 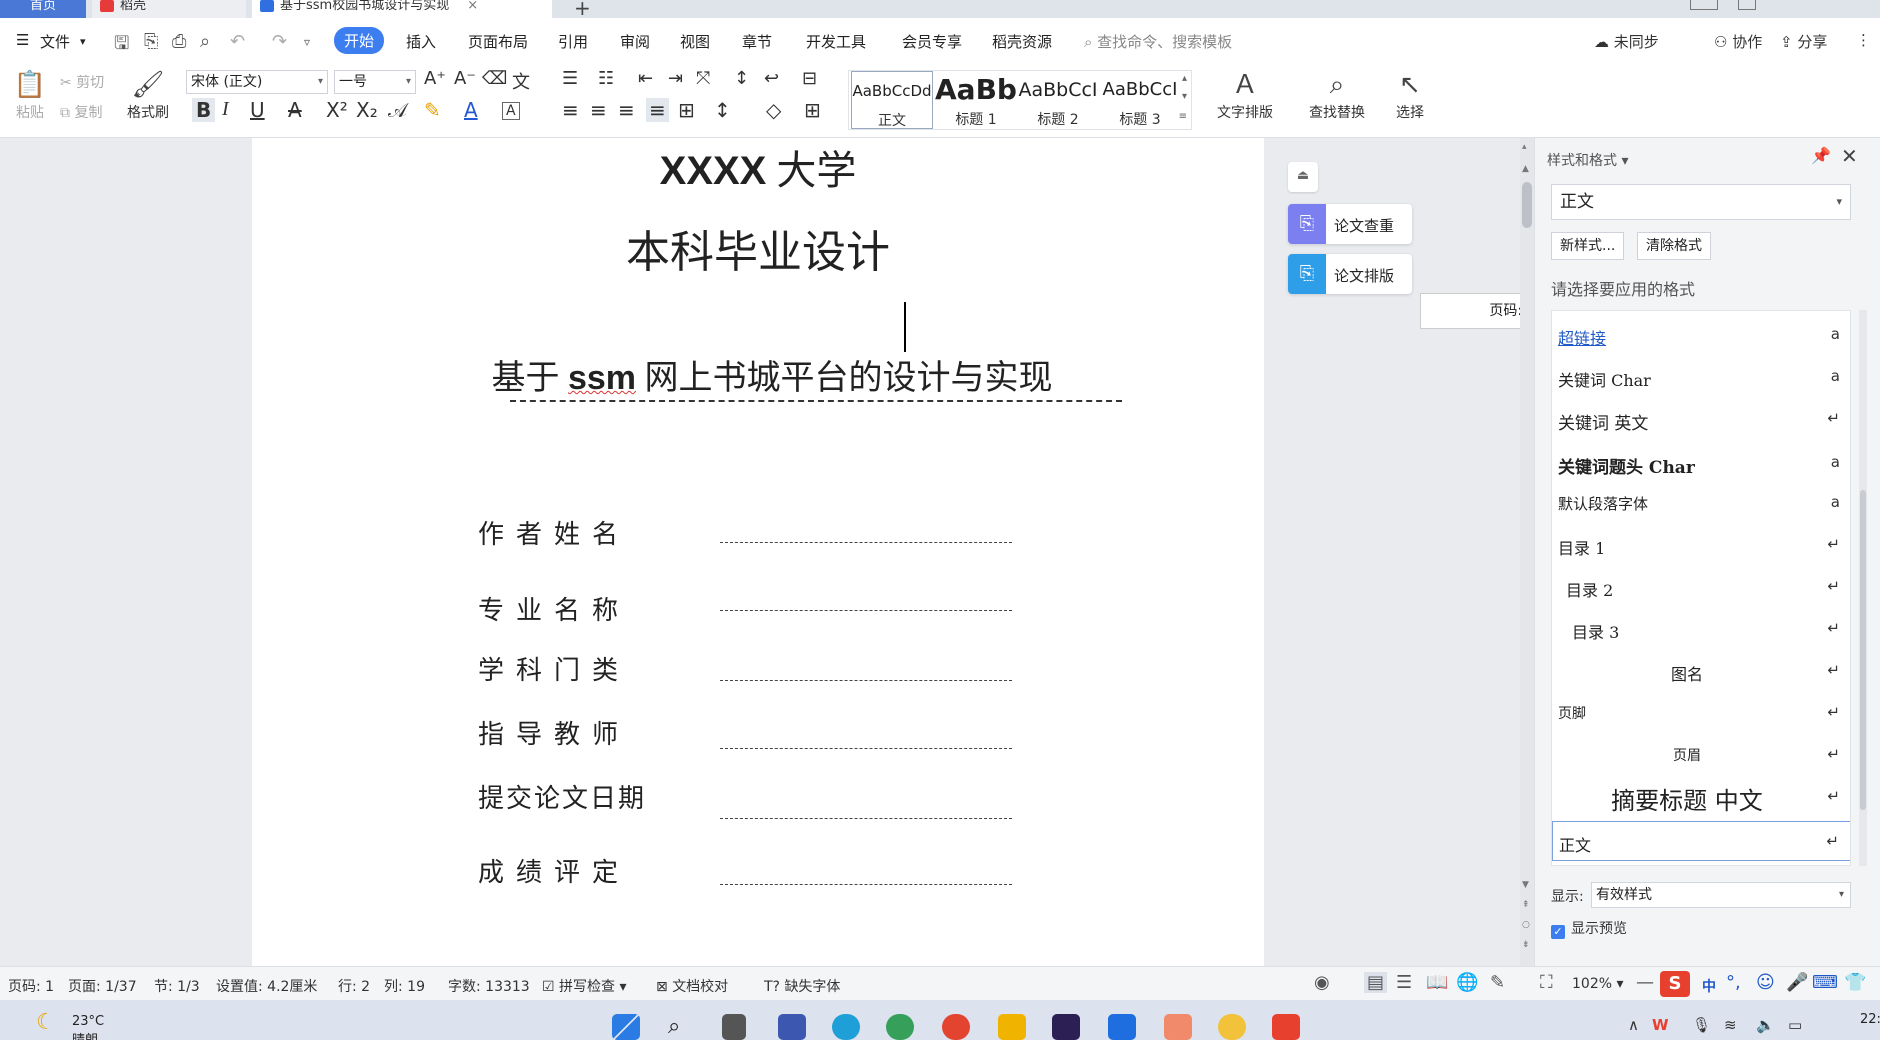 I want to click on ime-skin-icon: 👕, so click(x=1855, y=982).